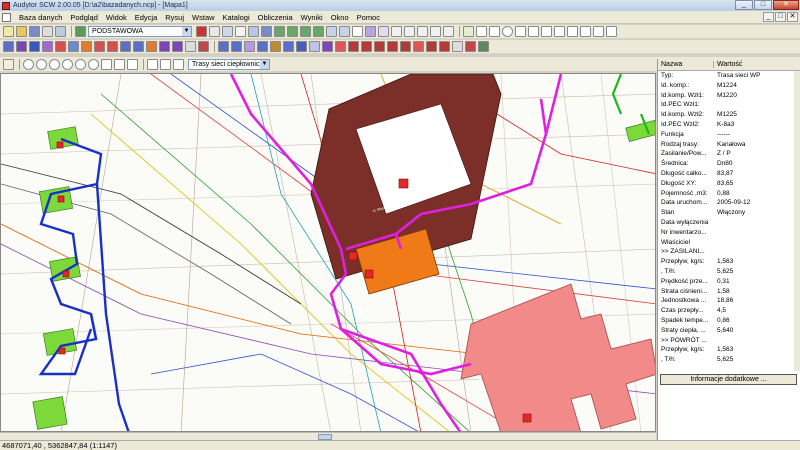  I want to click on calc-tool-15-icon, so click(405, 46).